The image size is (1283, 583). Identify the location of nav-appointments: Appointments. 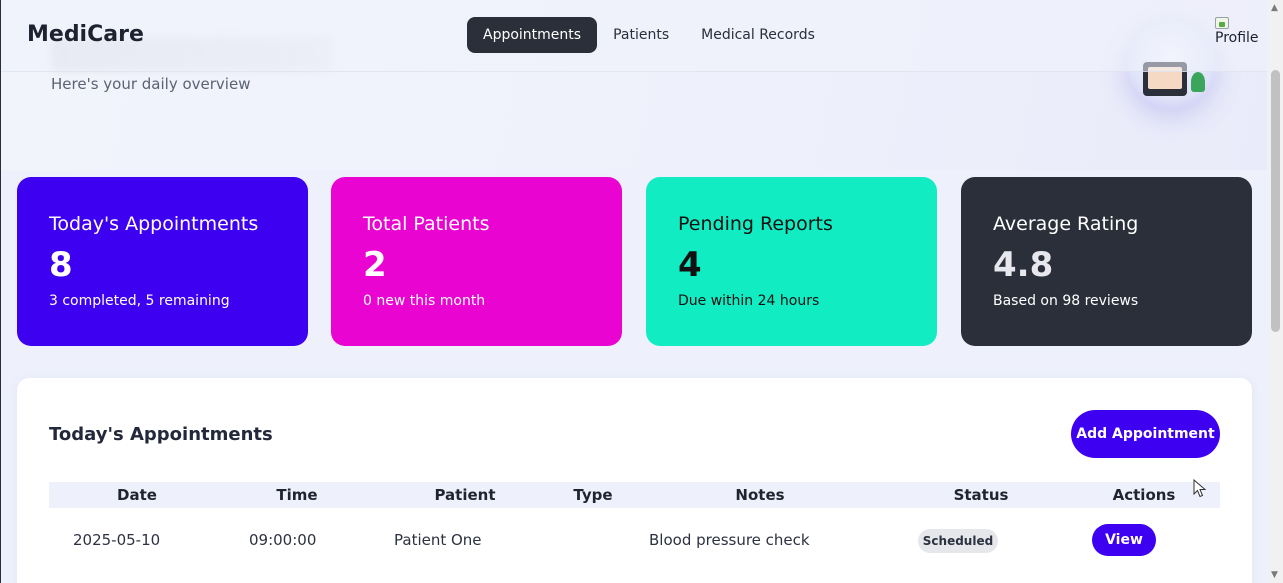
(532, 35).